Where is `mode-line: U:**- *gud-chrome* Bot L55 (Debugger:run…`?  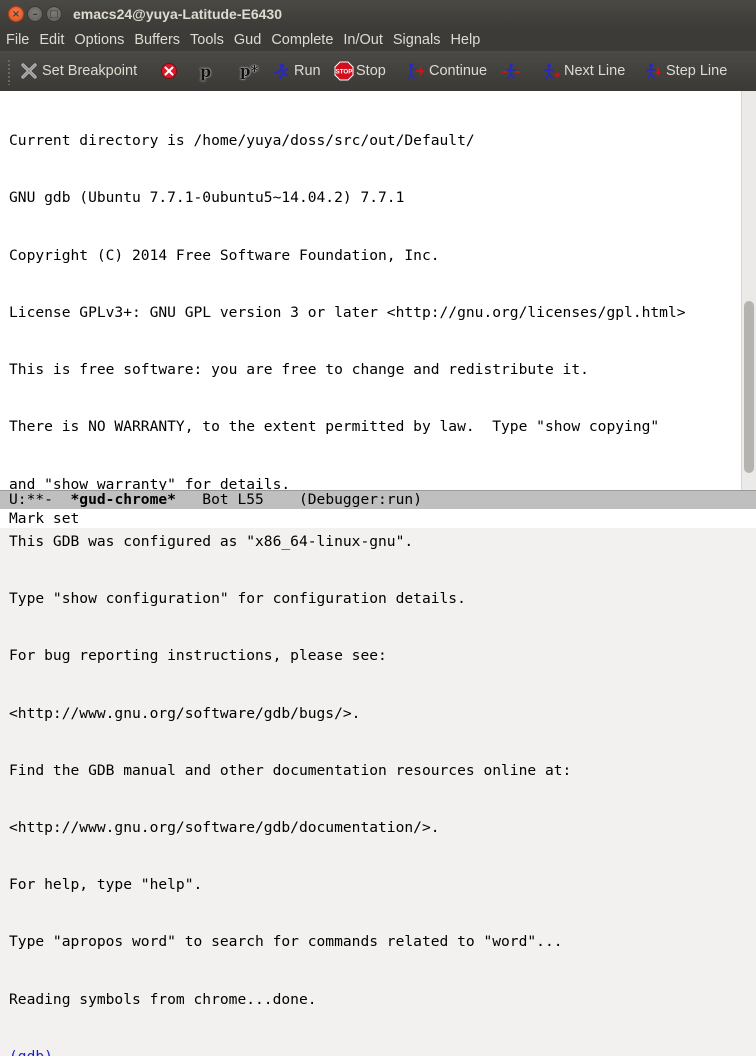
mode-line: U:**- *gud-chrome* Bot L55 (Debugger:run… is located at coordinates (378, 499).